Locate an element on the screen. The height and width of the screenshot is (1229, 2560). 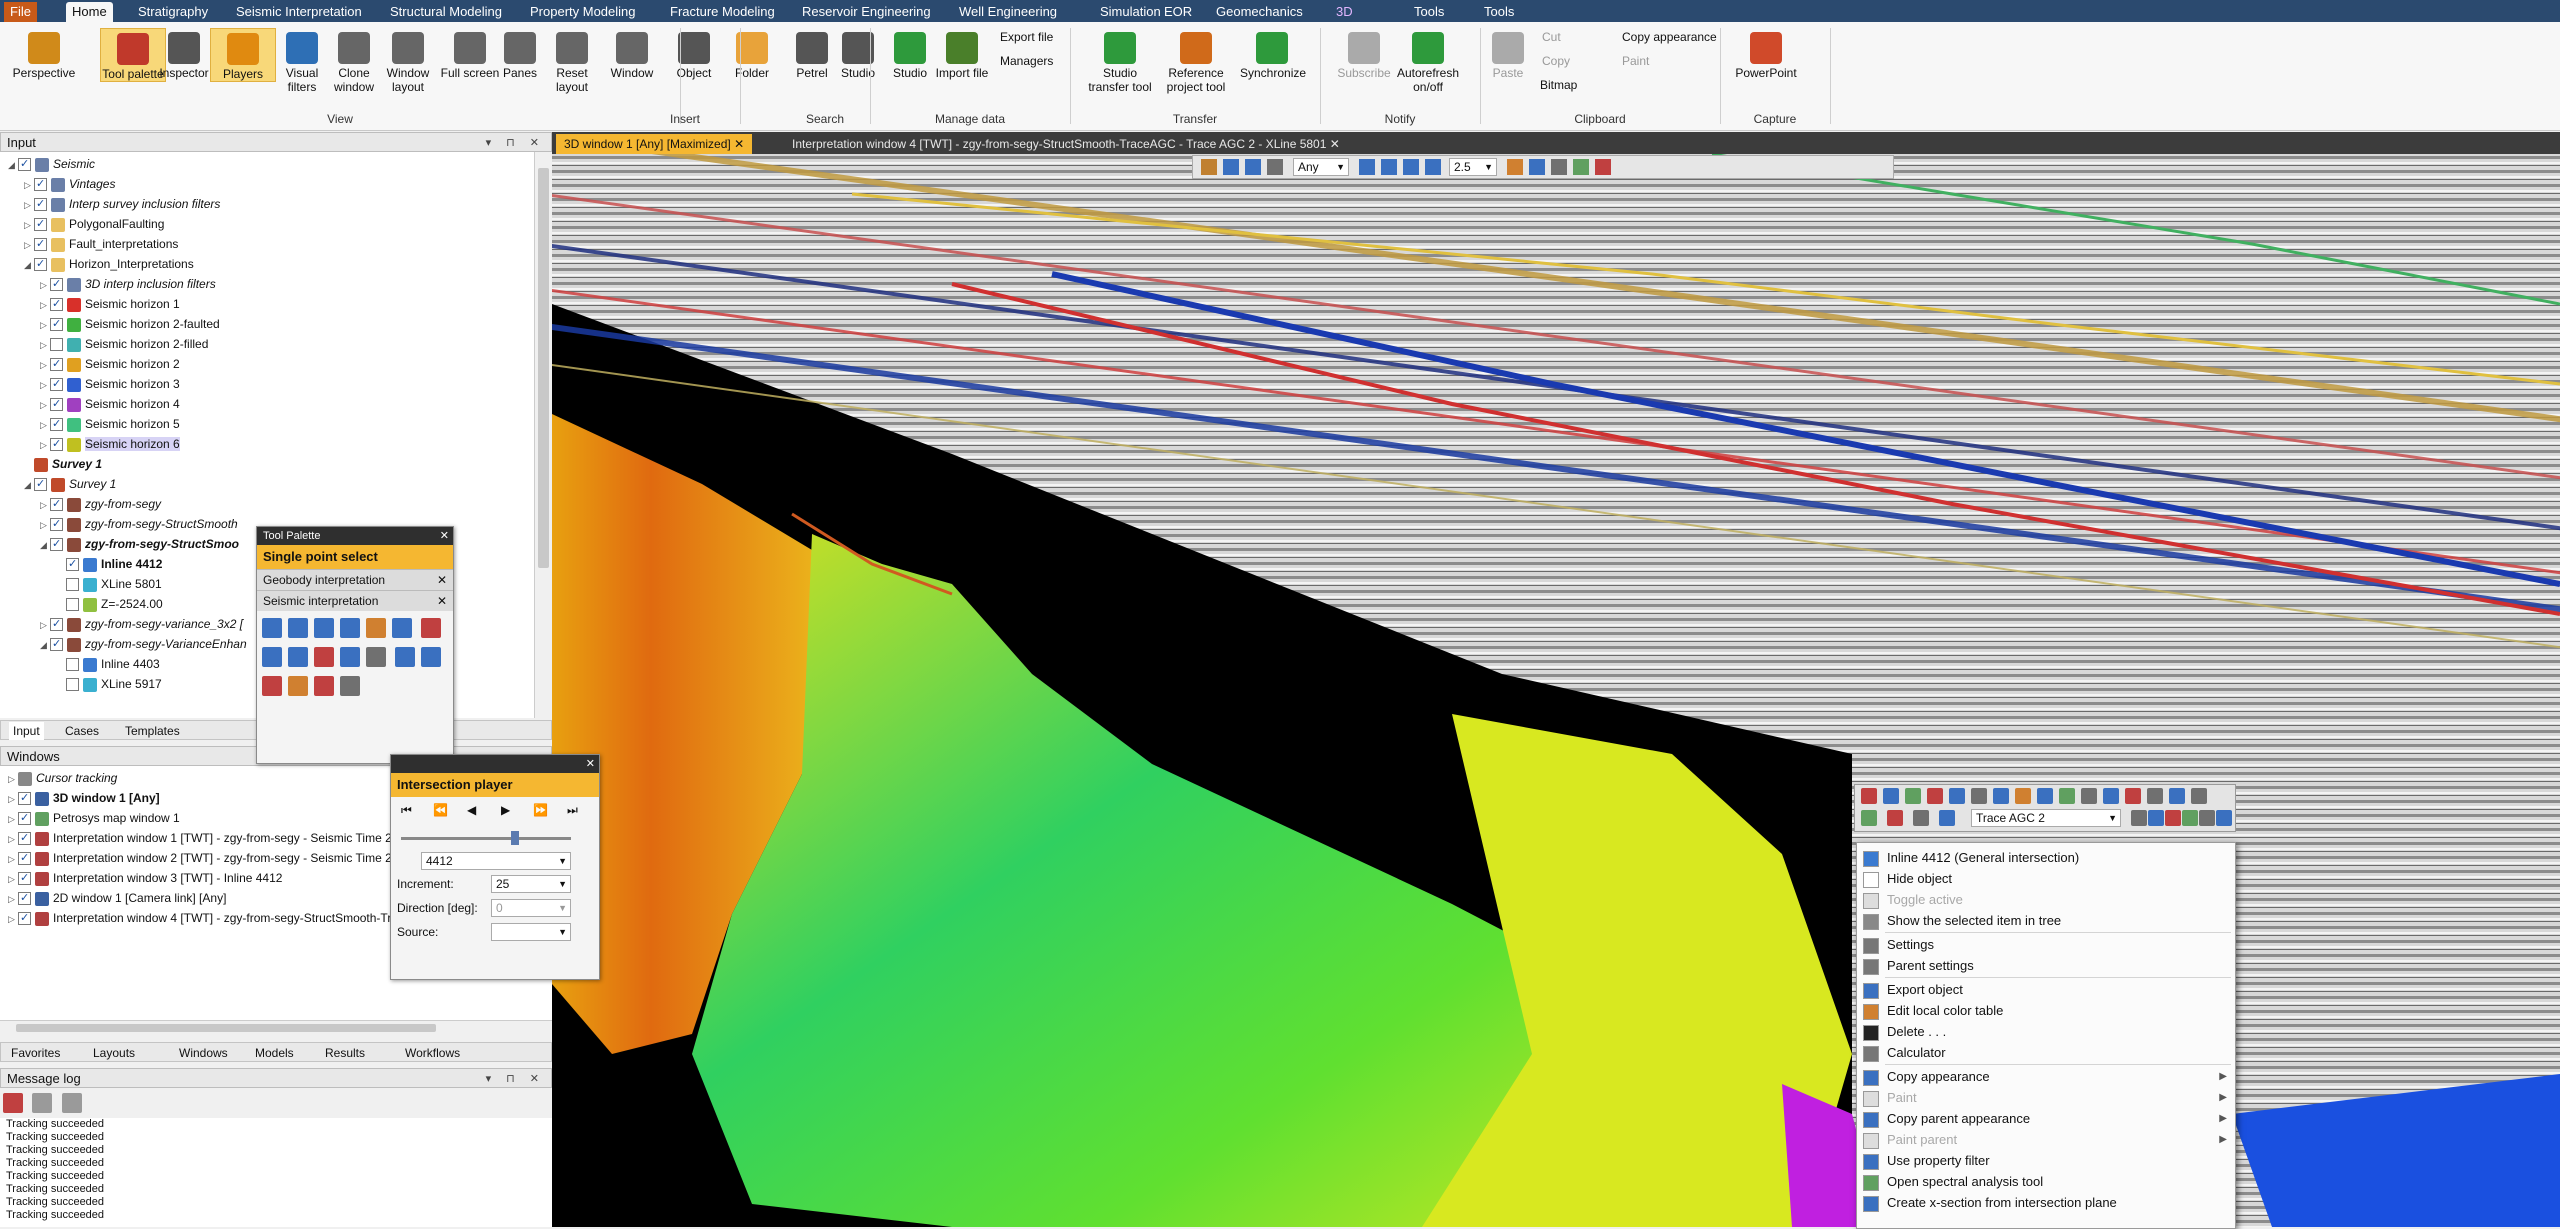
ribbon-tab: File is located at coordinates (20, 12).